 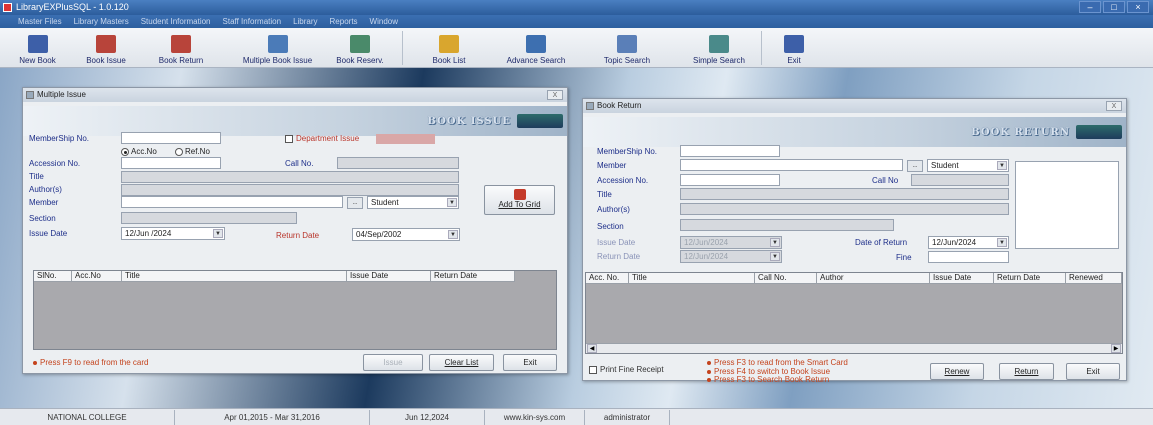 I want to click on return-issue-date-label: Issue Date, so click(x=616, y=242).